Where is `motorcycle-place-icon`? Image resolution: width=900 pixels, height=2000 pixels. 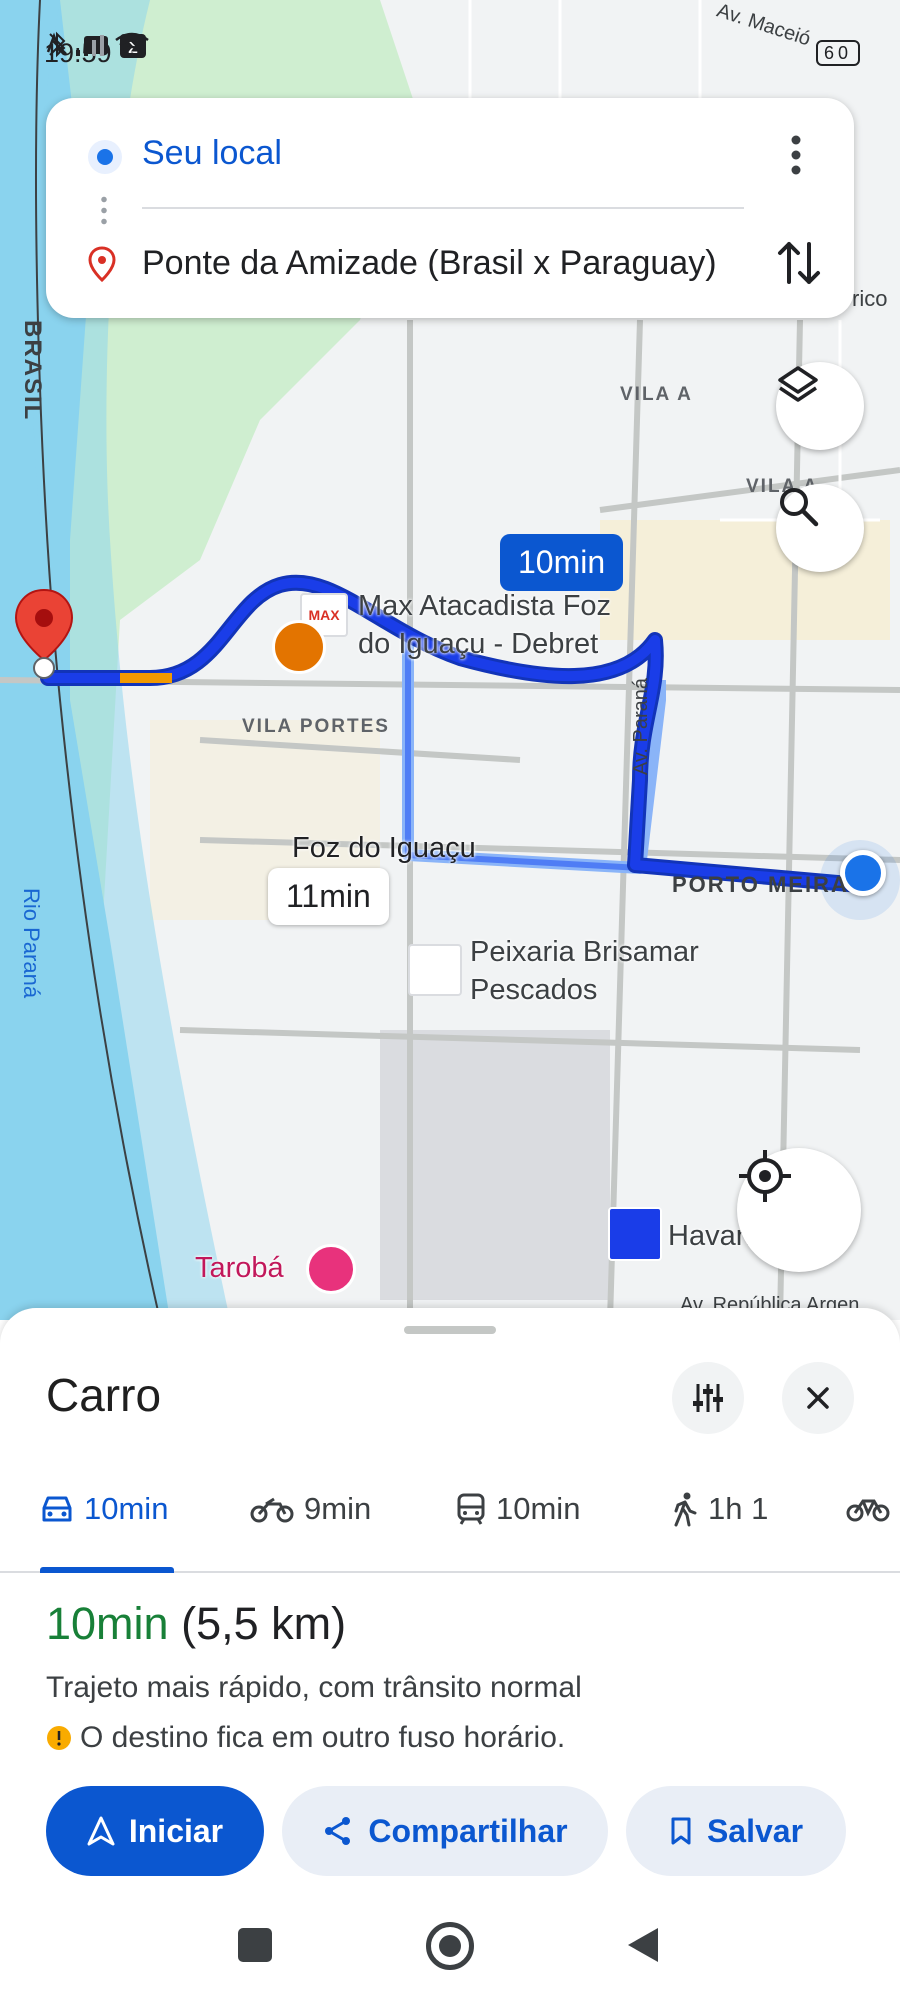 motorcycle-place-icon is located at coordinates (299, 647).